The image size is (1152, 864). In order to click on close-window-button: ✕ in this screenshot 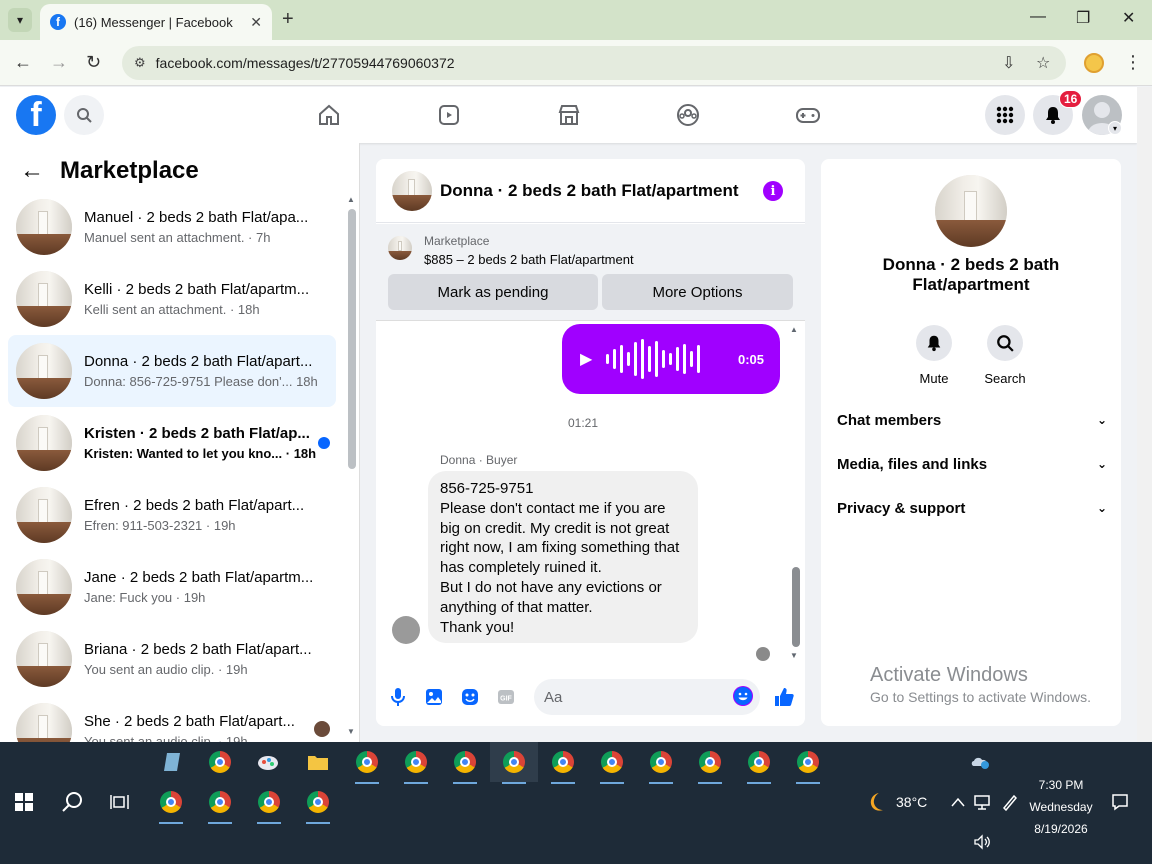, I will do `click(1128, 18)`.